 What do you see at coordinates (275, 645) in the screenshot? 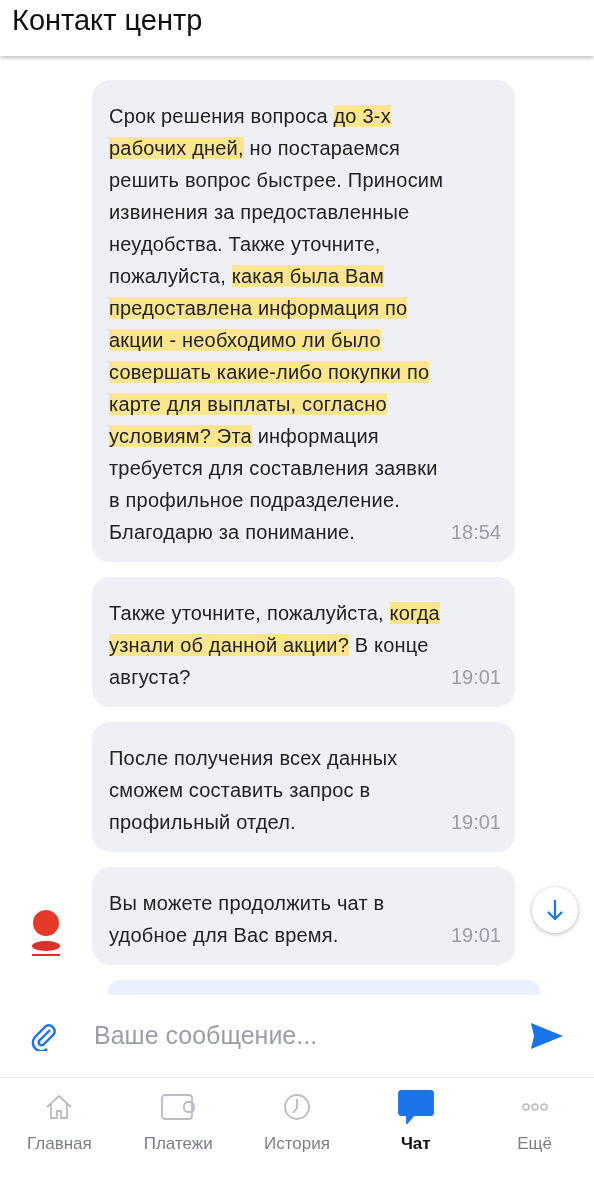
I see `message-text: Также уточните, пожалуйста, когда узнали об данной акции? В конце августа?` at bounding box center [275, 645].